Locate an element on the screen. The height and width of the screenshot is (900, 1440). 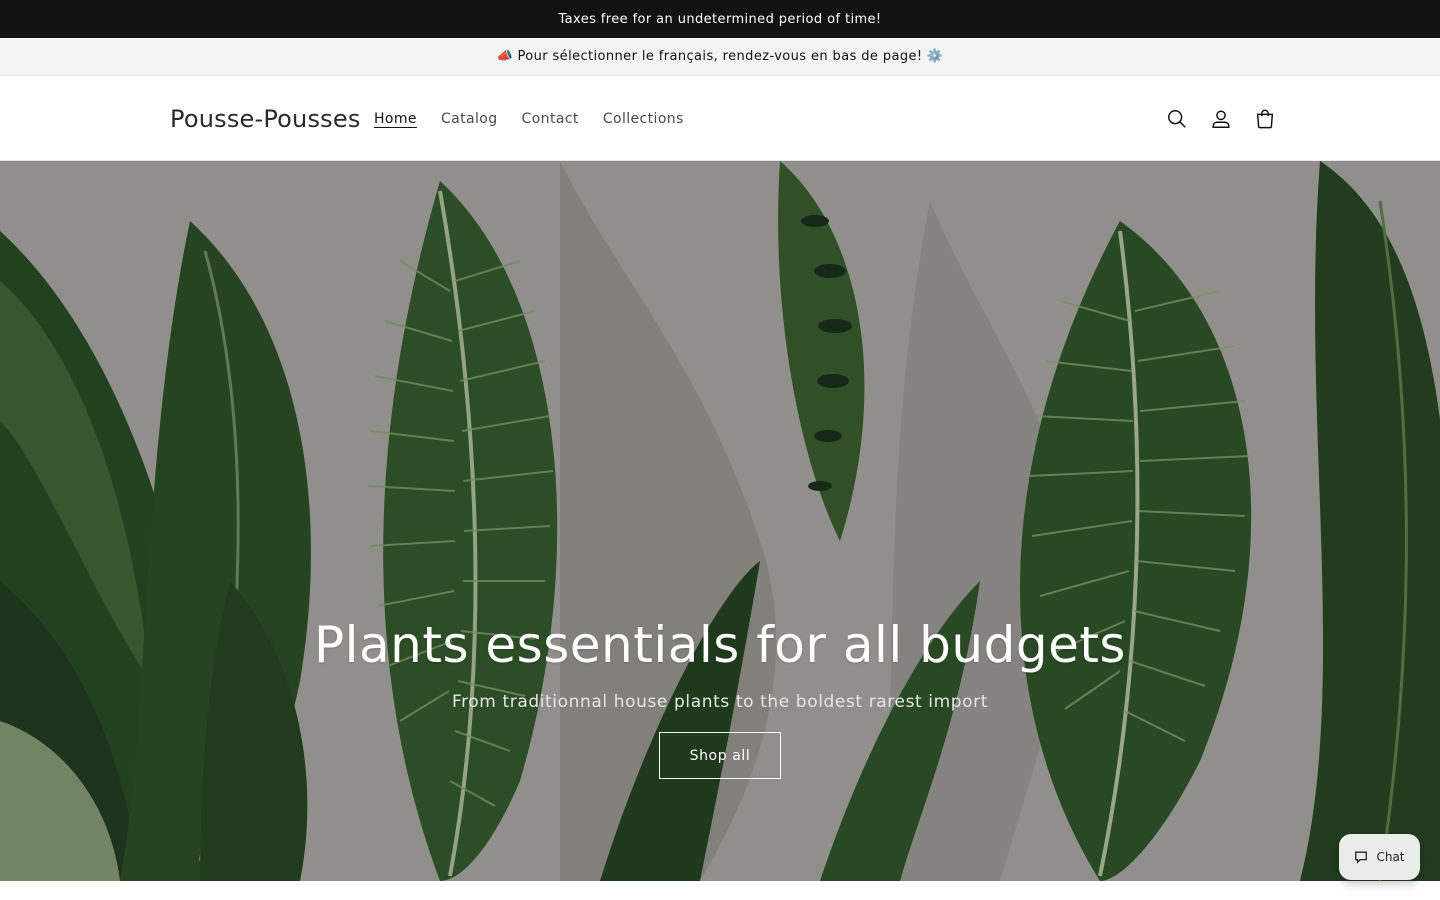
chat-button: Chat is located at coordinates (1379, 857).